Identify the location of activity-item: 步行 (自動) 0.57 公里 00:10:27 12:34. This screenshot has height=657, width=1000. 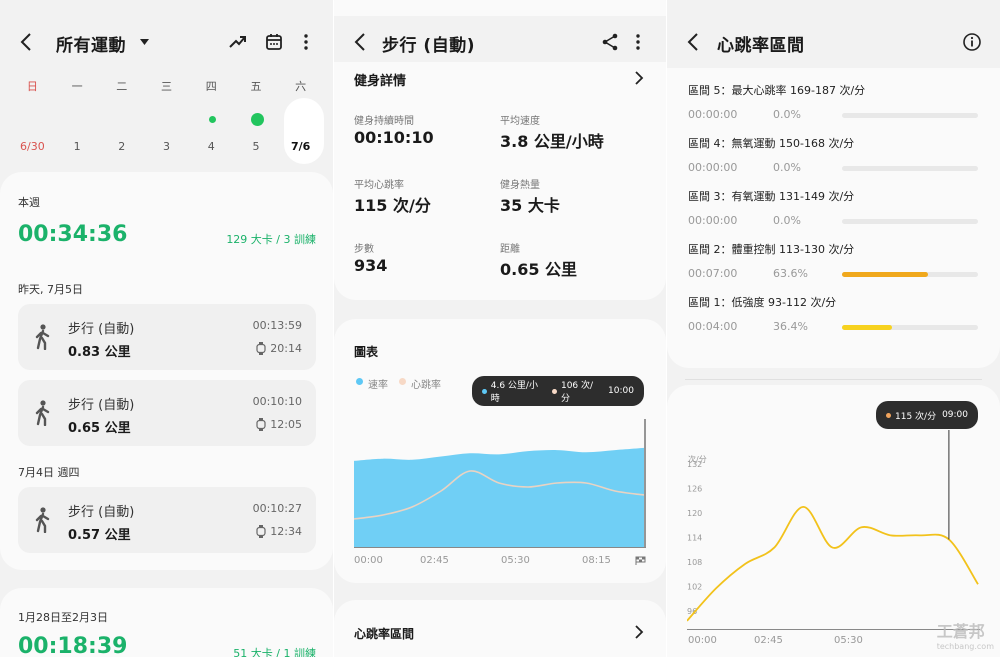
(167, 520).